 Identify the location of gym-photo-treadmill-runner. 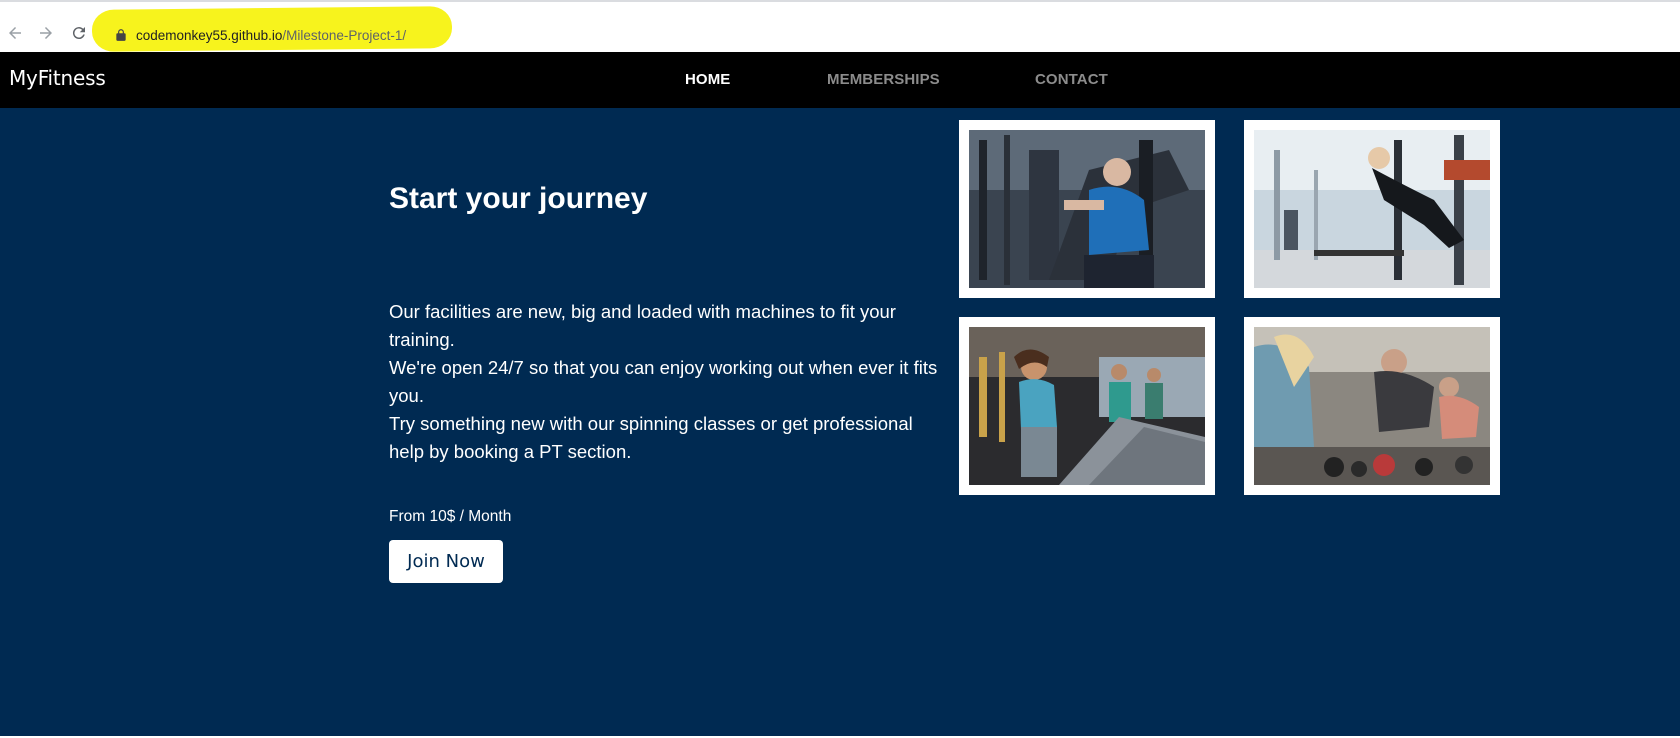
(1087, 406).